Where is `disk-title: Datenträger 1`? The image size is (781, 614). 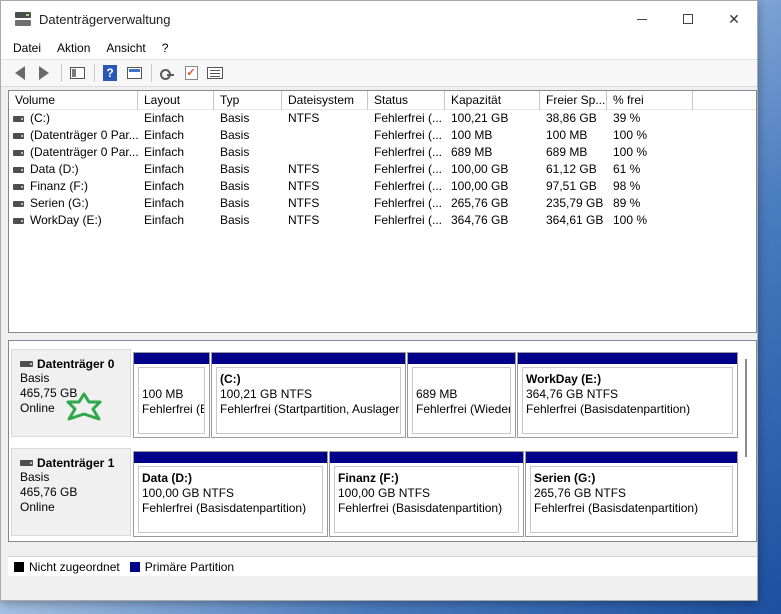
disk-title: Datenträger 1 is located at coordinates (75, 462).